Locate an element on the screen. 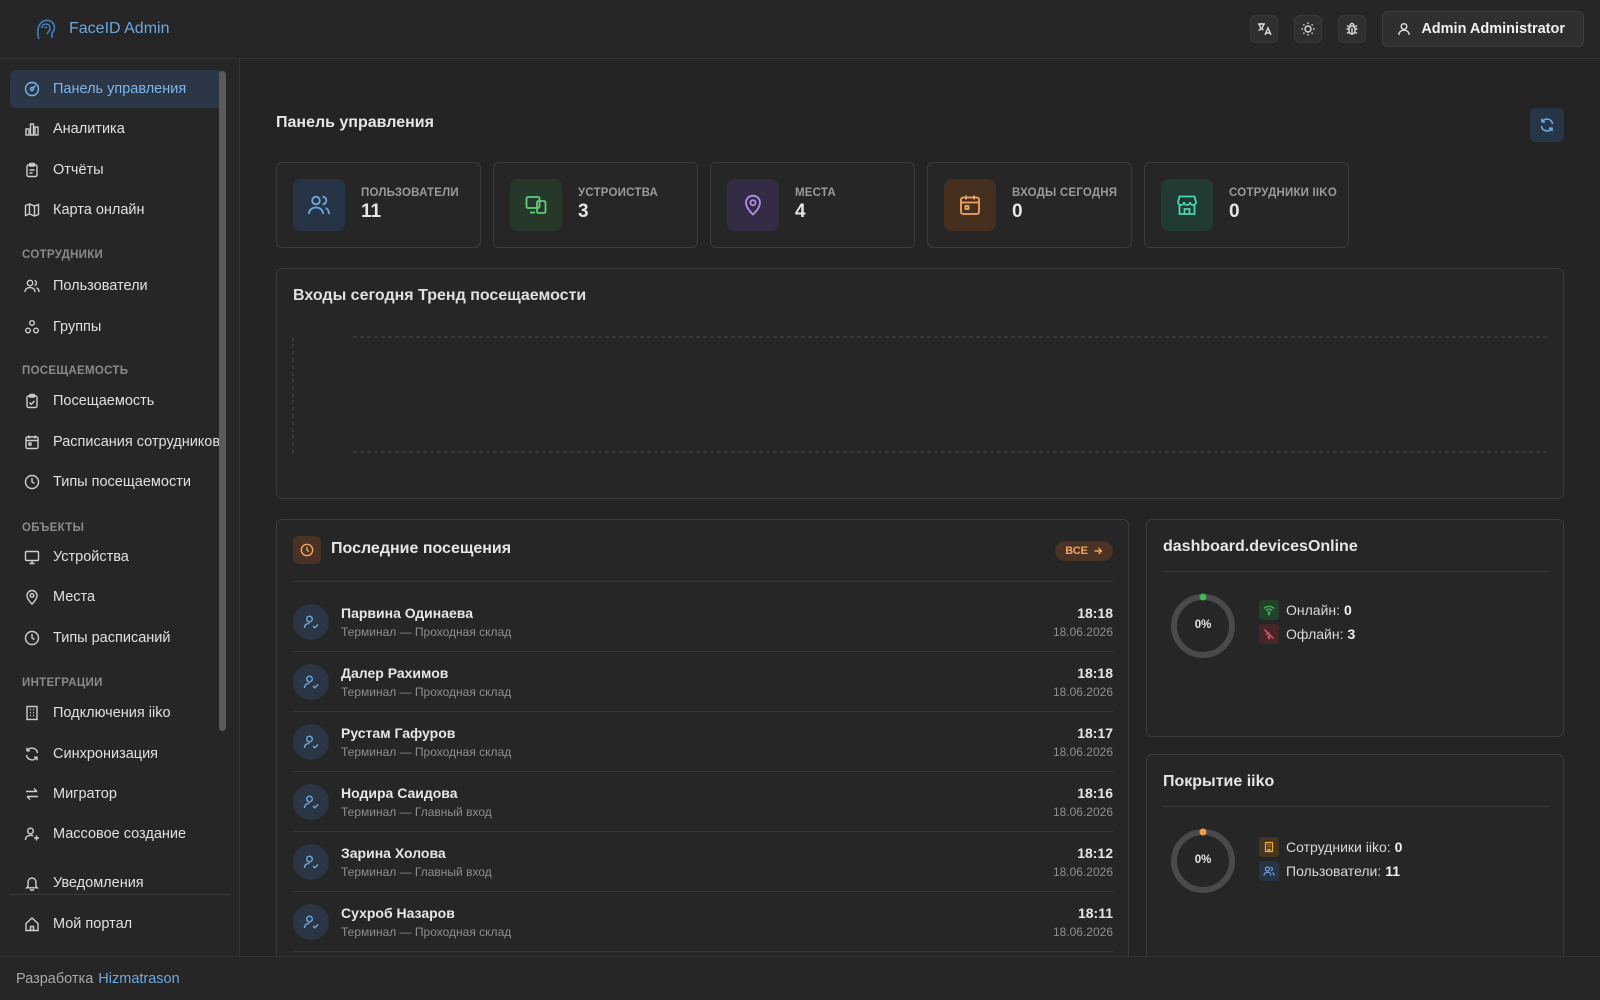 The height and width of the screenshot is (1000, 1600). legend-iiko-employees: Сотрудники iiko: 0 is located at coordinates (1330, 847).